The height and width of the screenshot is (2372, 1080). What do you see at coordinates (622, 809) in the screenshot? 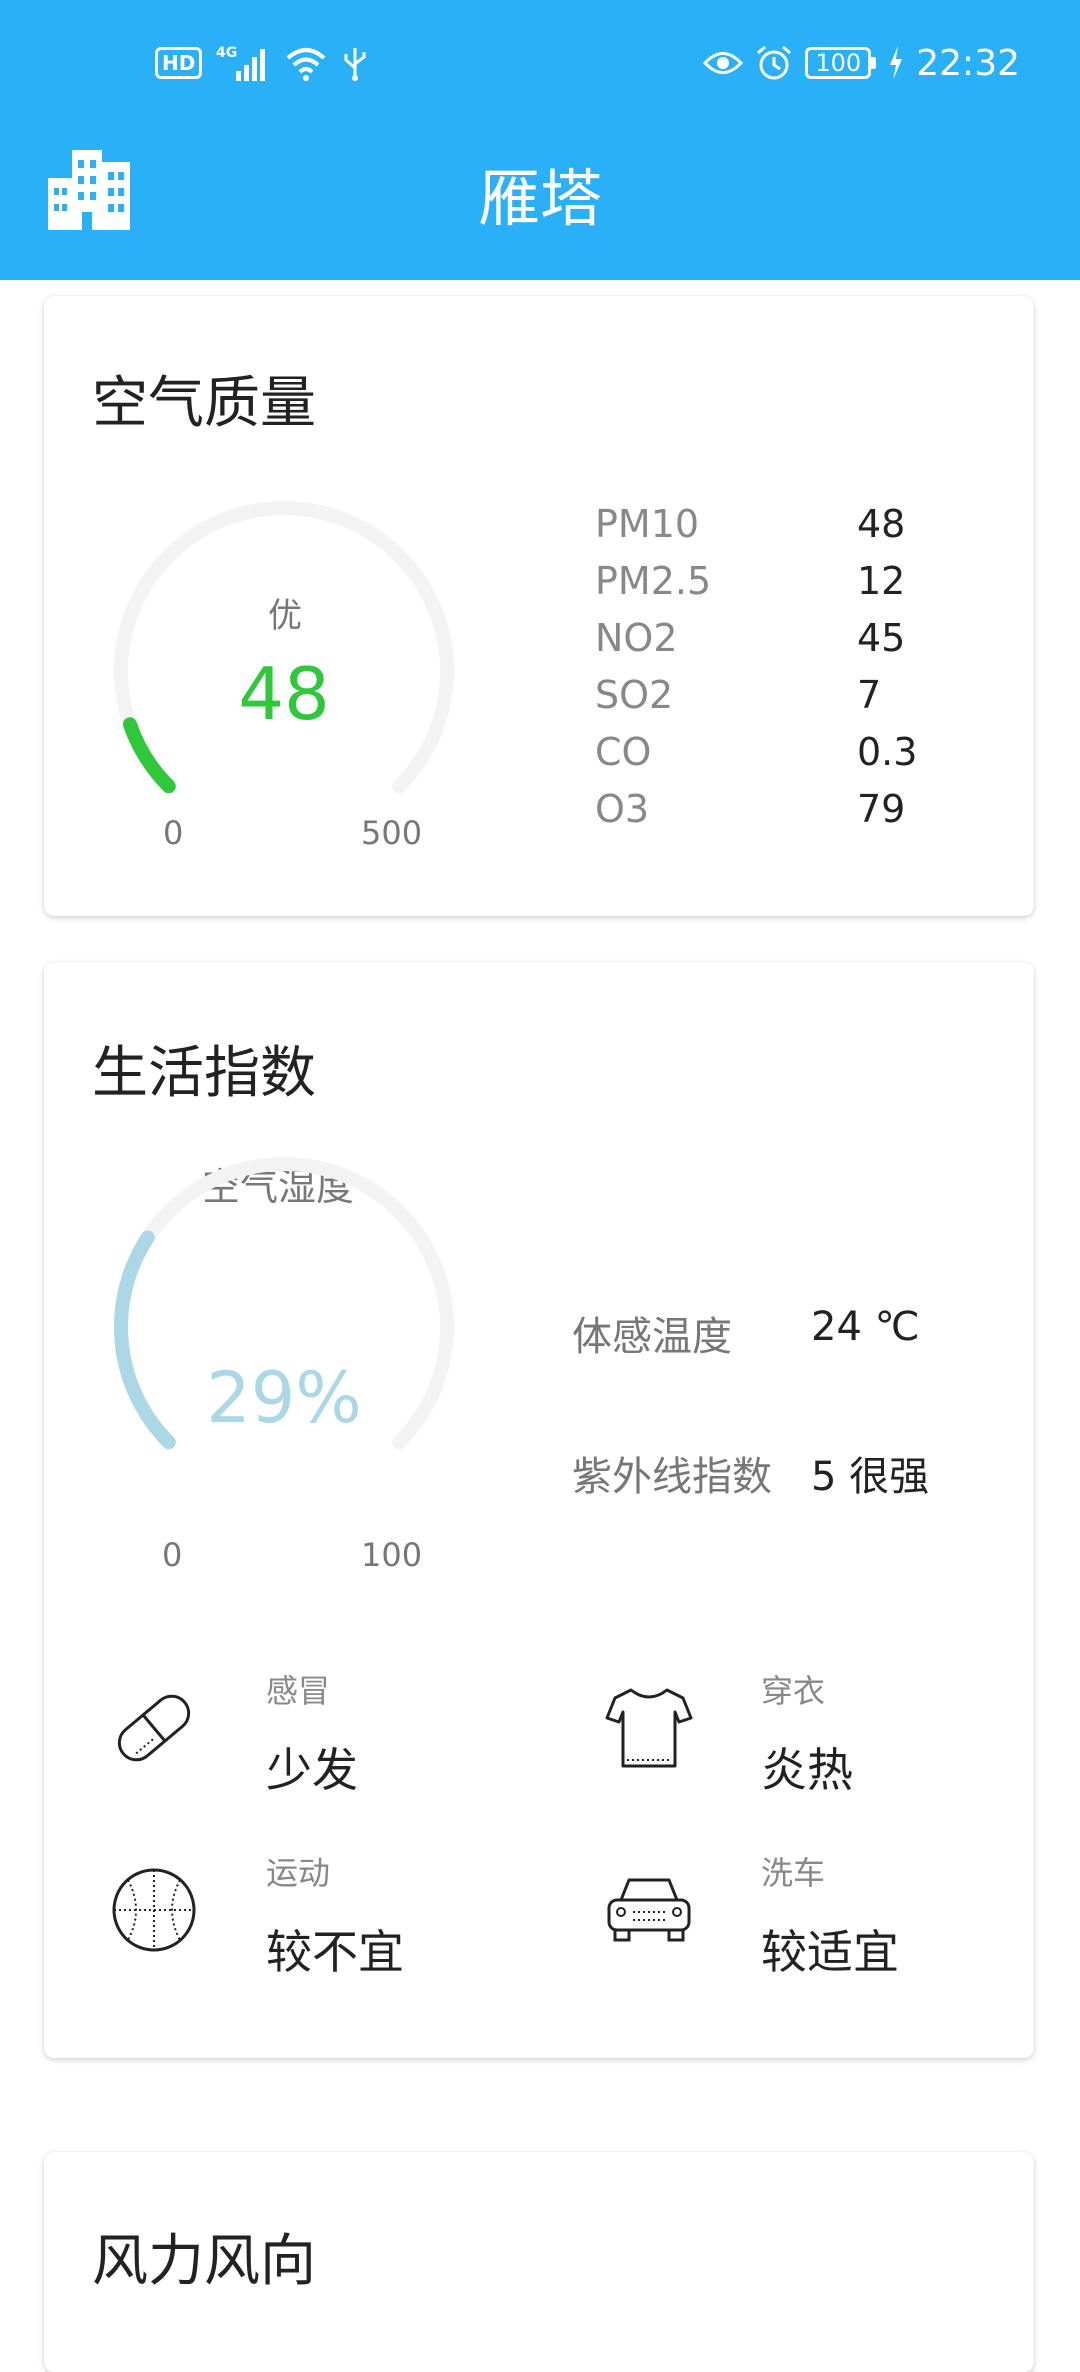
I see `pollutant-name: O3` at bounding box center [622, 809].